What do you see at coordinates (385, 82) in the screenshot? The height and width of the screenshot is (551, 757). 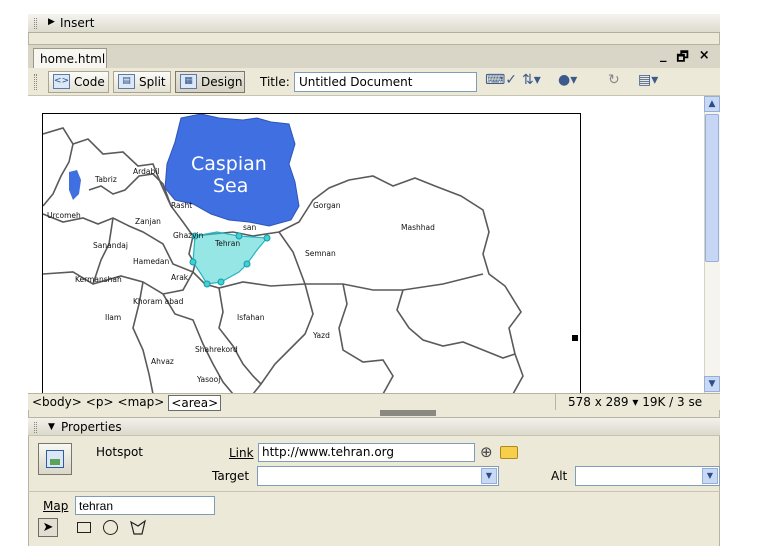 I see `title-input` at bounding box center [385, 82].